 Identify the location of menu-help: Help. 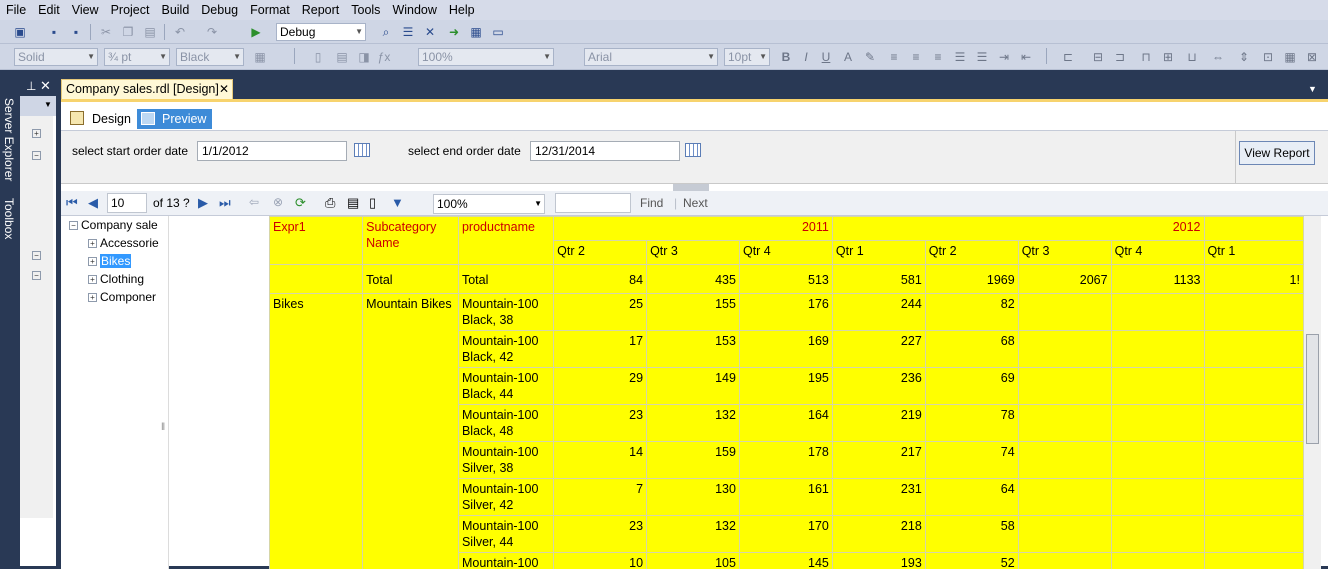
(462, 10).